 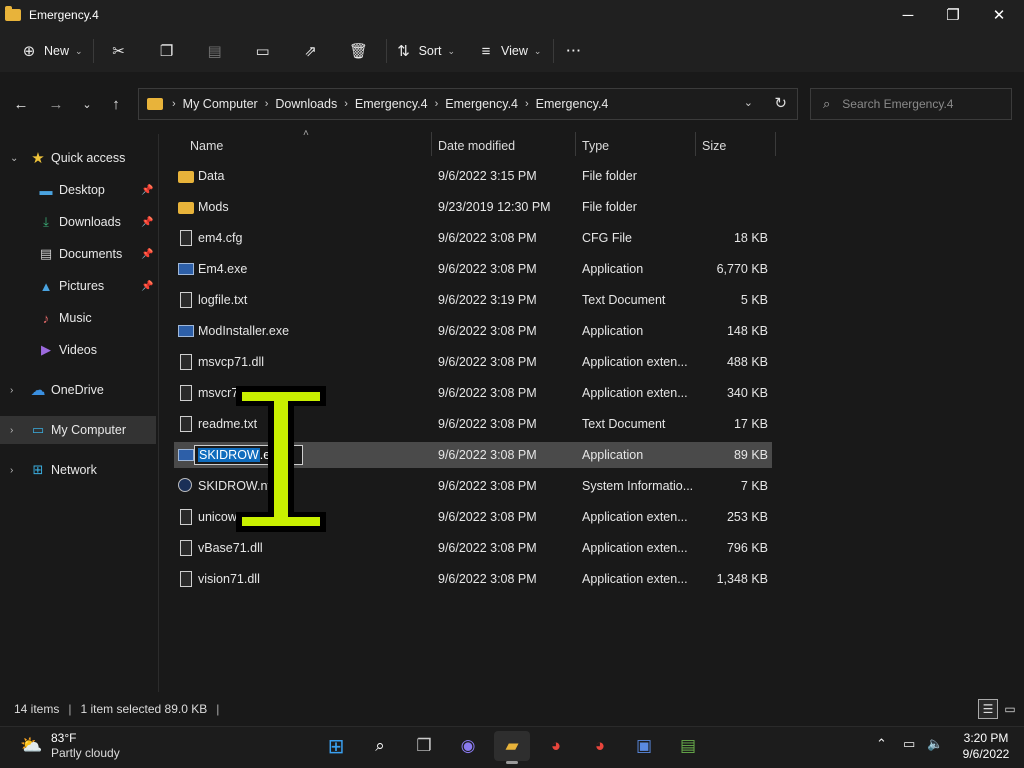 What do you see at coordinates (220, 104) in the screenshot?
I see `breadcrumb-item: My Computer` at bounding box center [220, 104].